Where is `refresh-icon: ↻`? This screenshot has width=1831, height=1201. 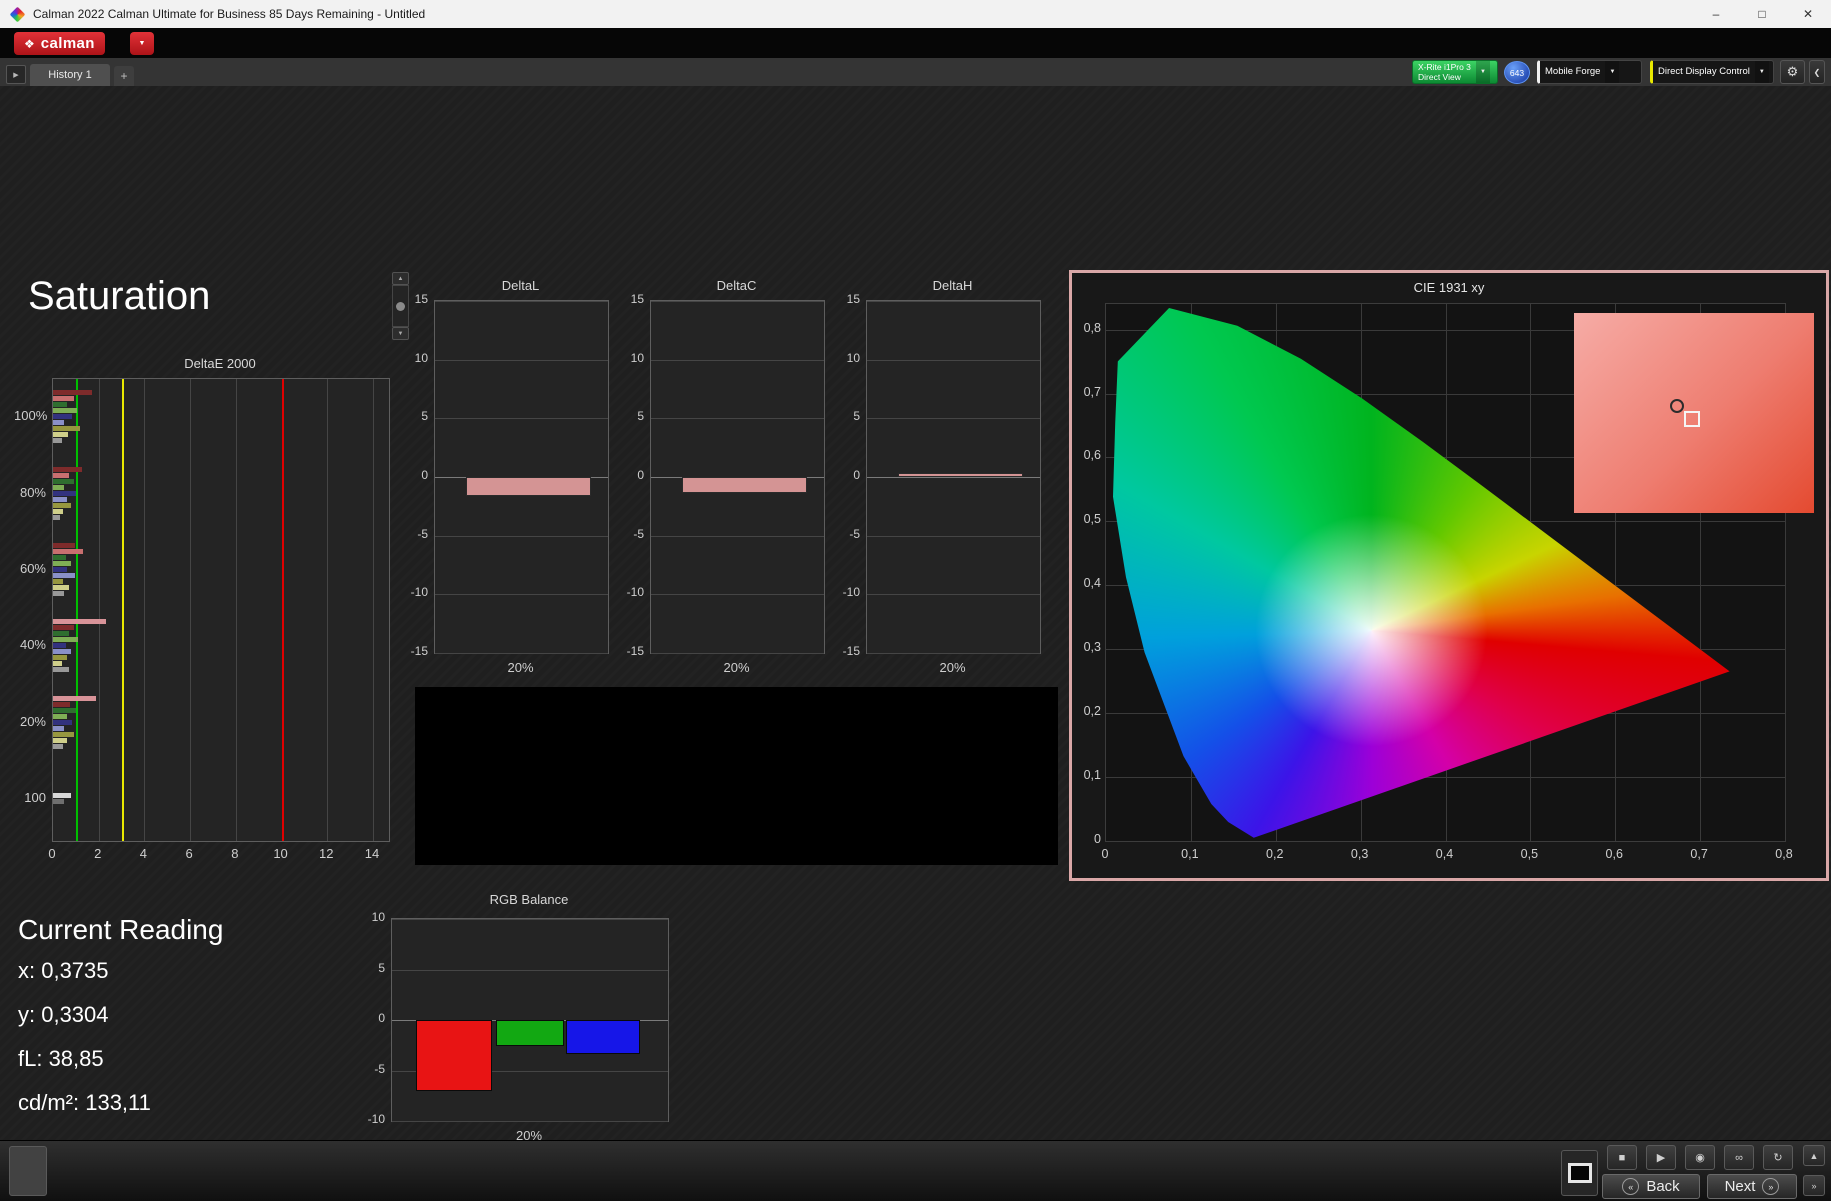
refresh-icon: ↻ is located at coordinates (1778, 1158).